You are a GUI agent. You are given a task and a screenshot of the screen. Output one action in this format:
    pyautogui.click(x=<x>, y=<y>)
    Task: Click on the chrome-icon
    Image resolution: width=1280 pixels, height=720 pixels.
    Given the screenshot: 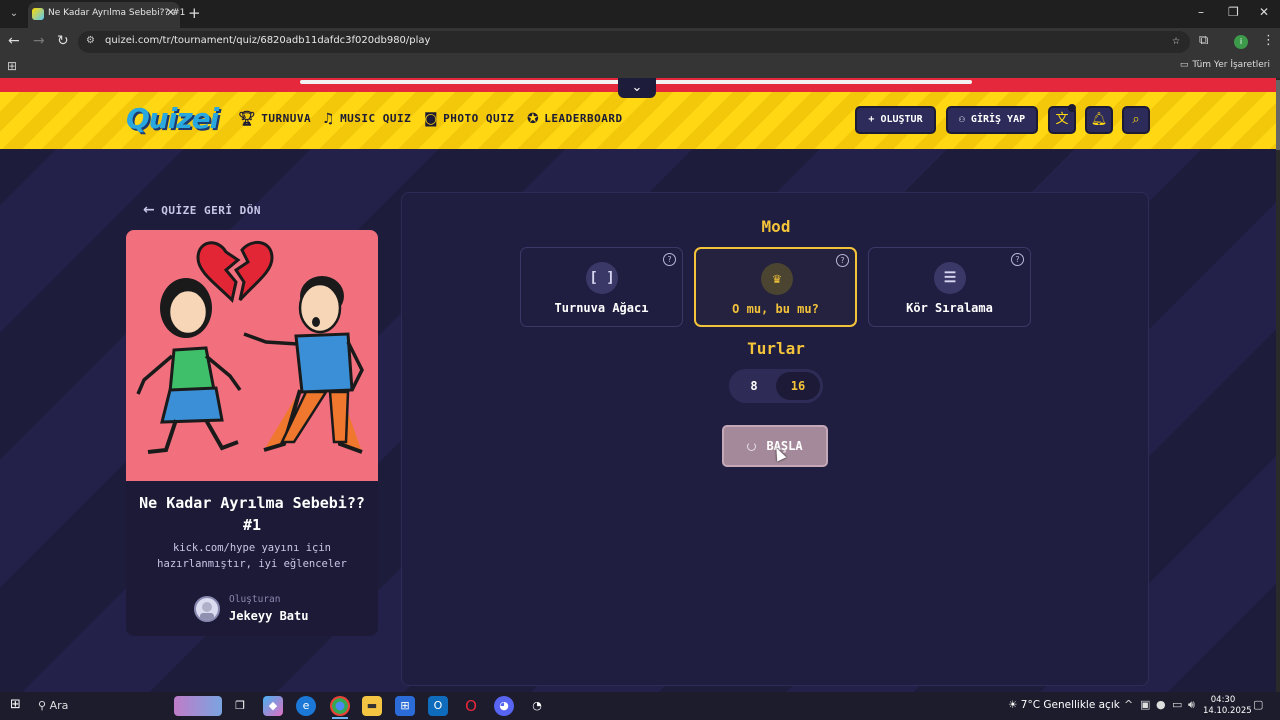 What is the action you would take?
    pyautogui.click(x=340, y=706)
    